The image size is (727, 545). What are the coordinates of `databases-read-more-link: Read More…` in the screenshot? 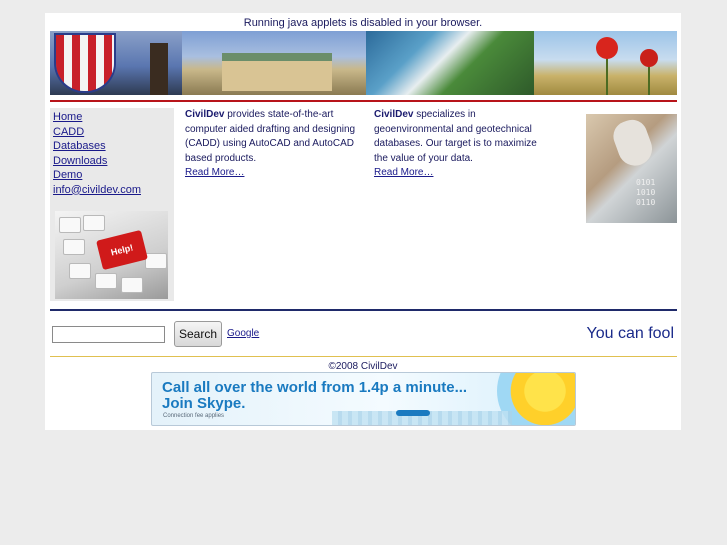 It's located at (403, 172).